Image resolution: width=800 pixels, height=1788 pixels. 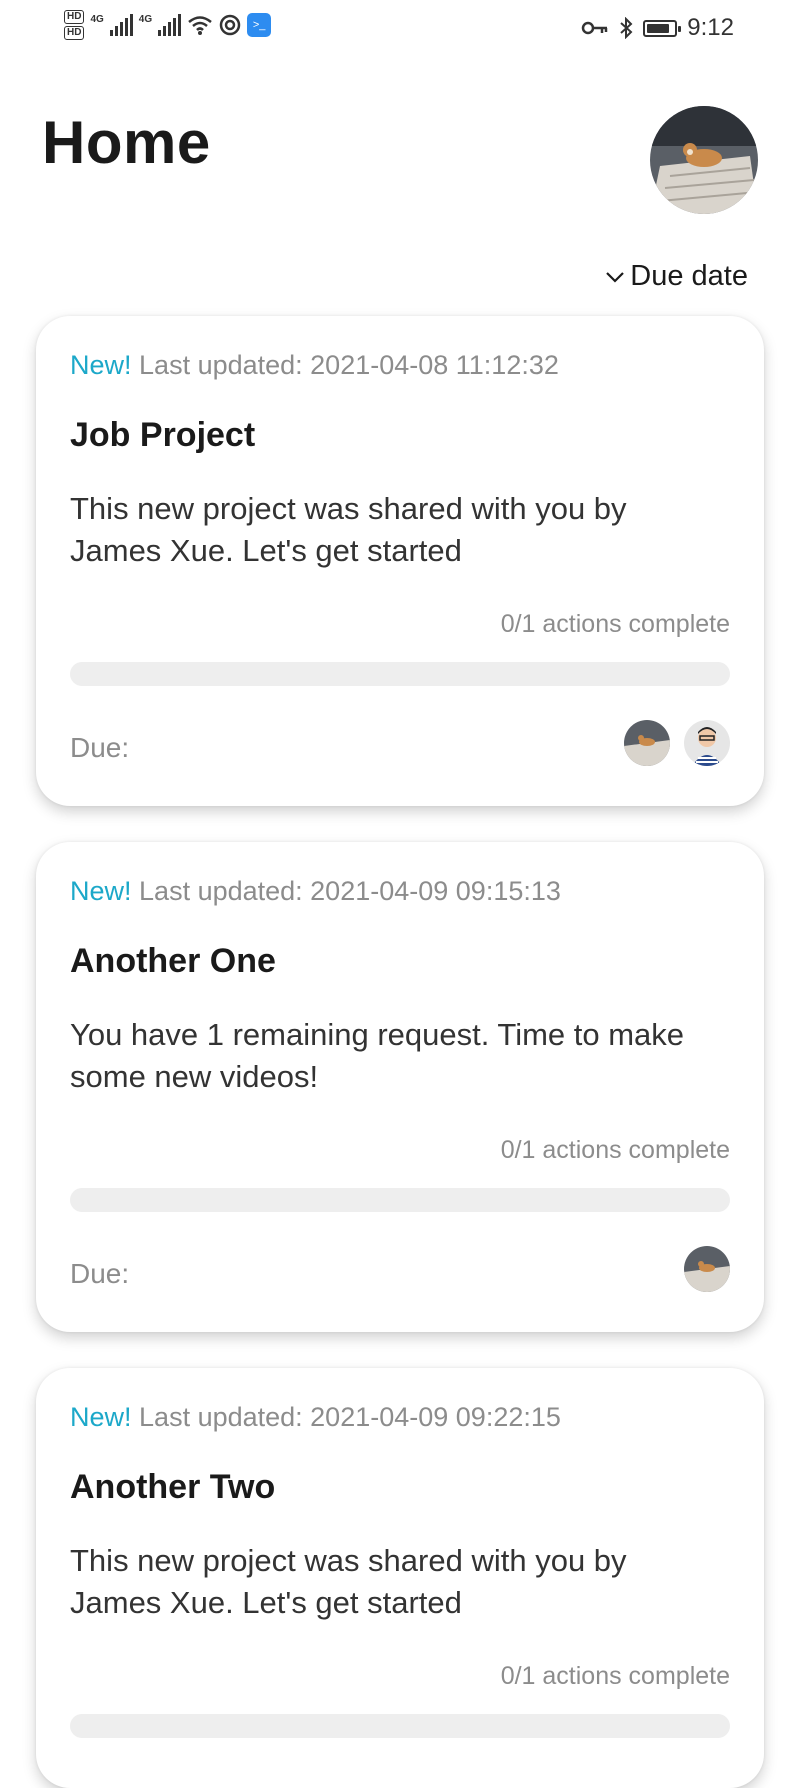 I want to click on bluetooth-icon, so click(x=626, y=28).